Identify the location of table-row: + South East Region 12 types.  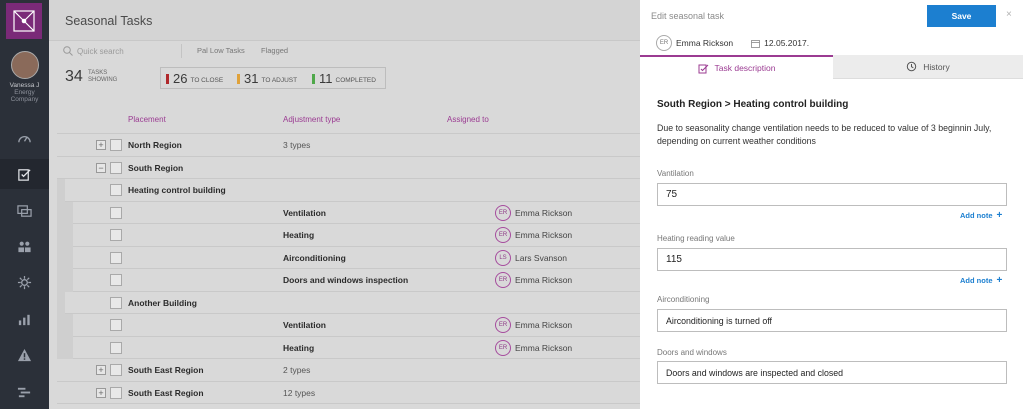
(348, 393).